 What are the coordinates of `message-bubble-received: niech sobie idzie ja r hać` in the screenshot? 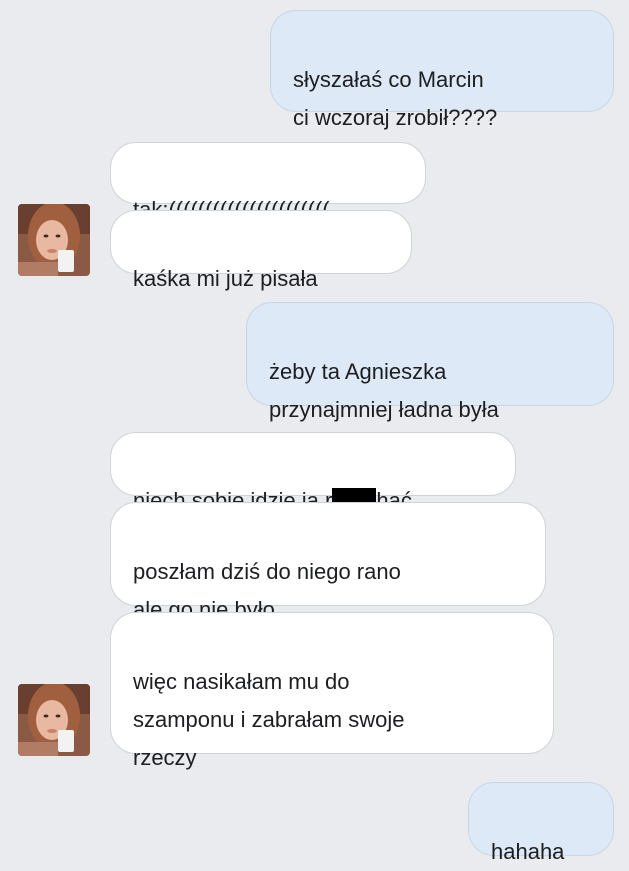 It's located at (313, 472).